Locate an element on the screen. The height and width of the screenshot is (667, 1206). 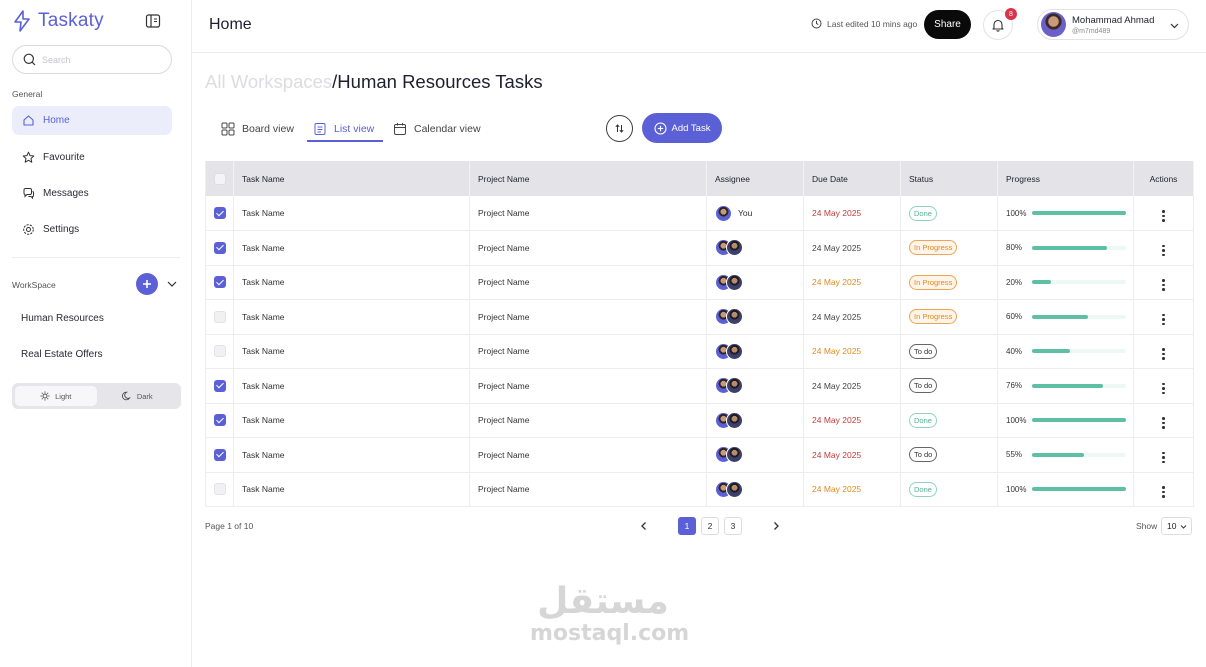
select-all-checkbox is located at coordinates (219, 178).